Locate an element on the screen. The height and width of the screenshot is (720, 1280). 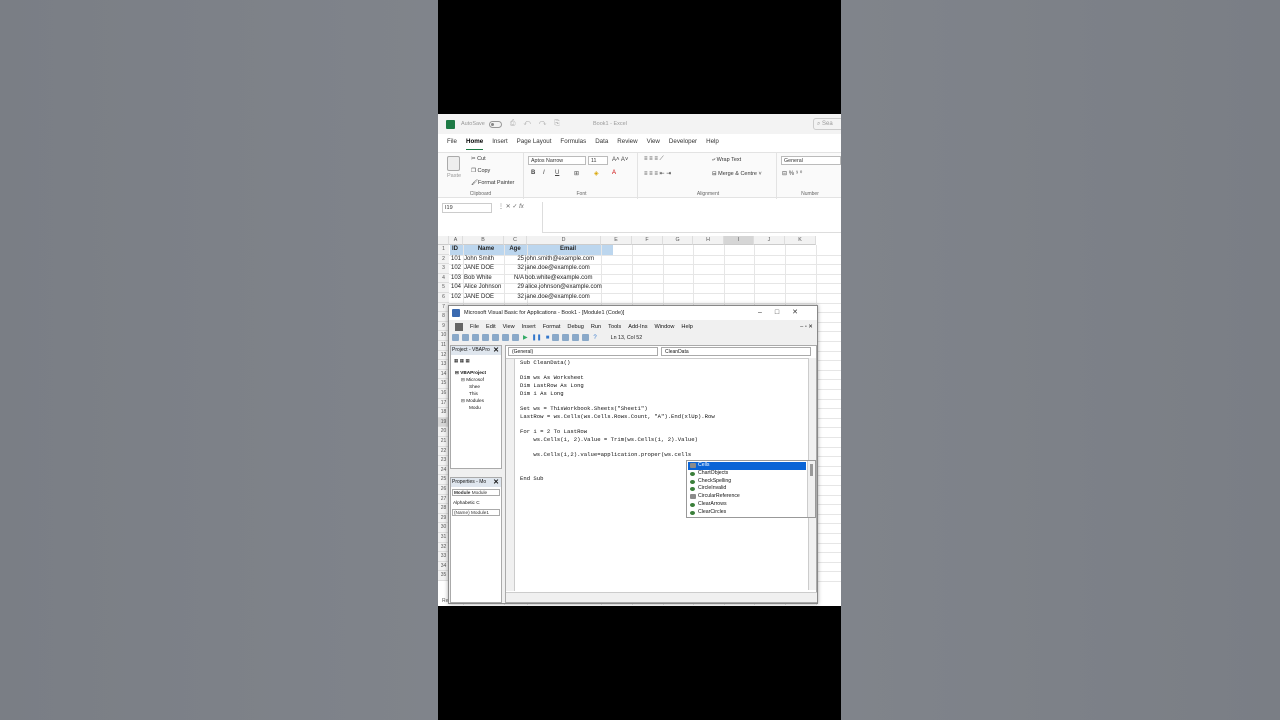
cell: john.smith@example.com is located at coordinates (585, 260).